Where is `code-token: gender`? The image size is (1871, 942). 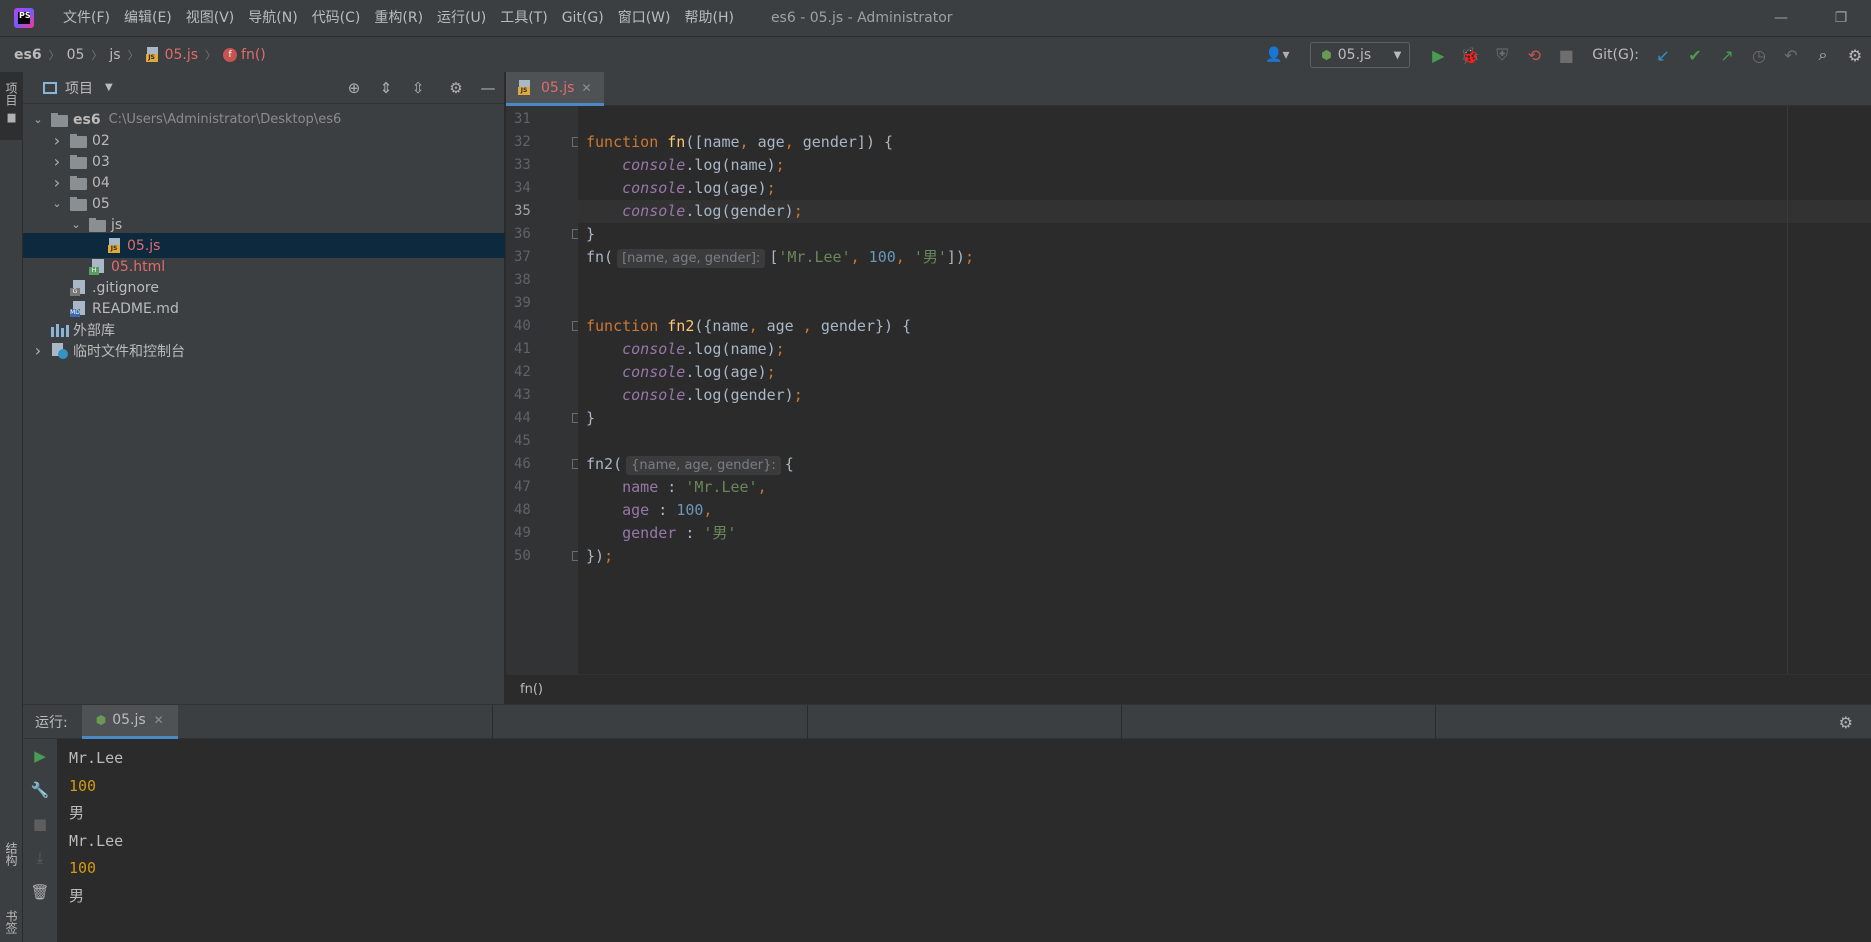 code-token: gender is located at coordinates (649, 533).